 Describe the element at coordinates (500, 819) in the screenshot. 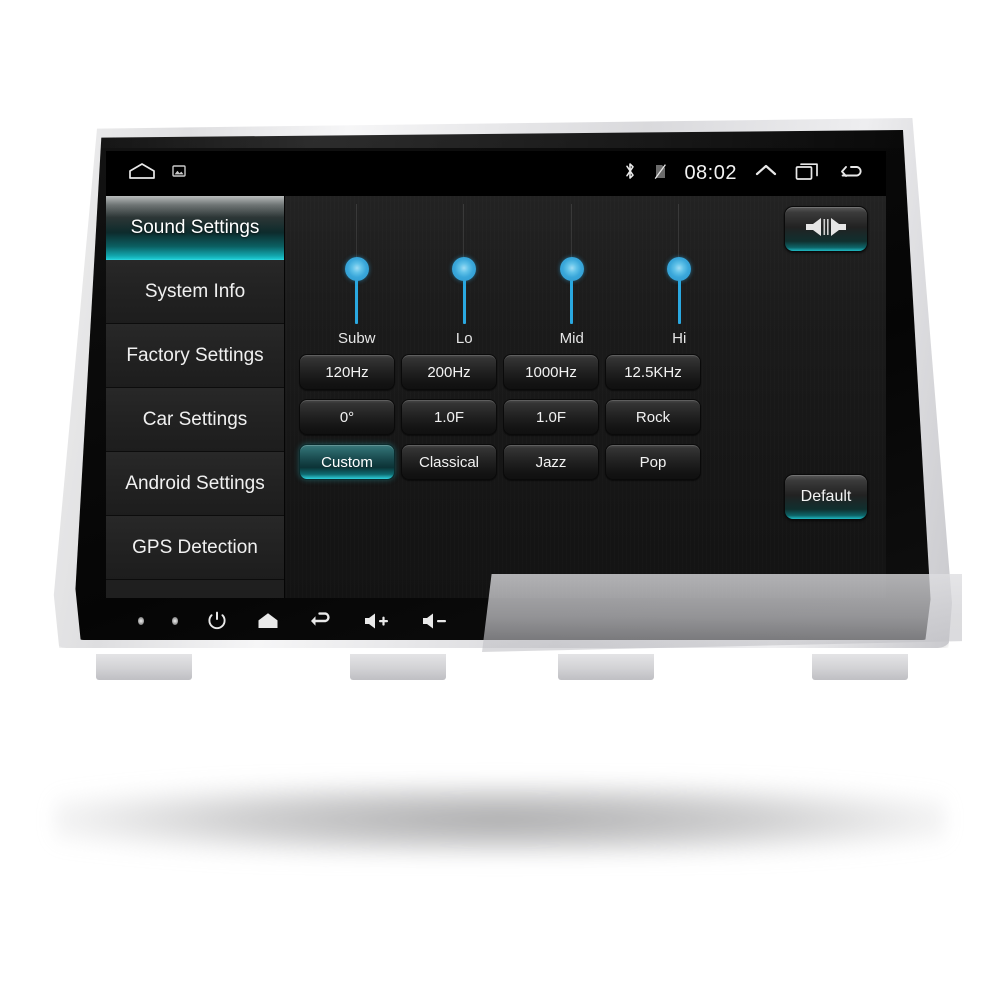

I see `device-ground-shadow` at that location.